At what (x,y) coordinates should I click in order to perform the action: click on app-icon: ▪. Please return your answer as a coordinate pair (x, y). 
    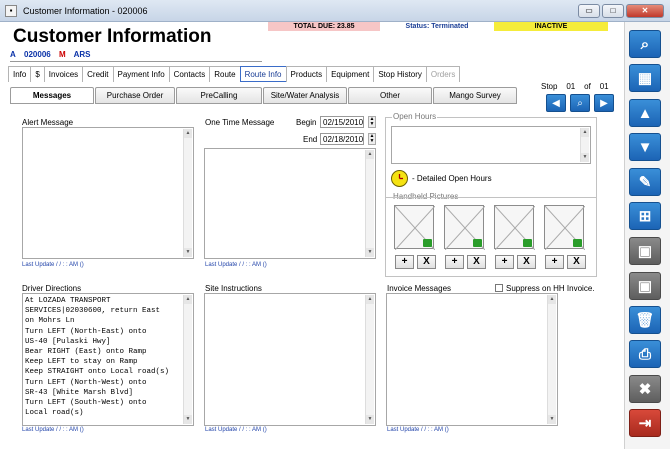
    Looking at the image, I should click on (11, 10).